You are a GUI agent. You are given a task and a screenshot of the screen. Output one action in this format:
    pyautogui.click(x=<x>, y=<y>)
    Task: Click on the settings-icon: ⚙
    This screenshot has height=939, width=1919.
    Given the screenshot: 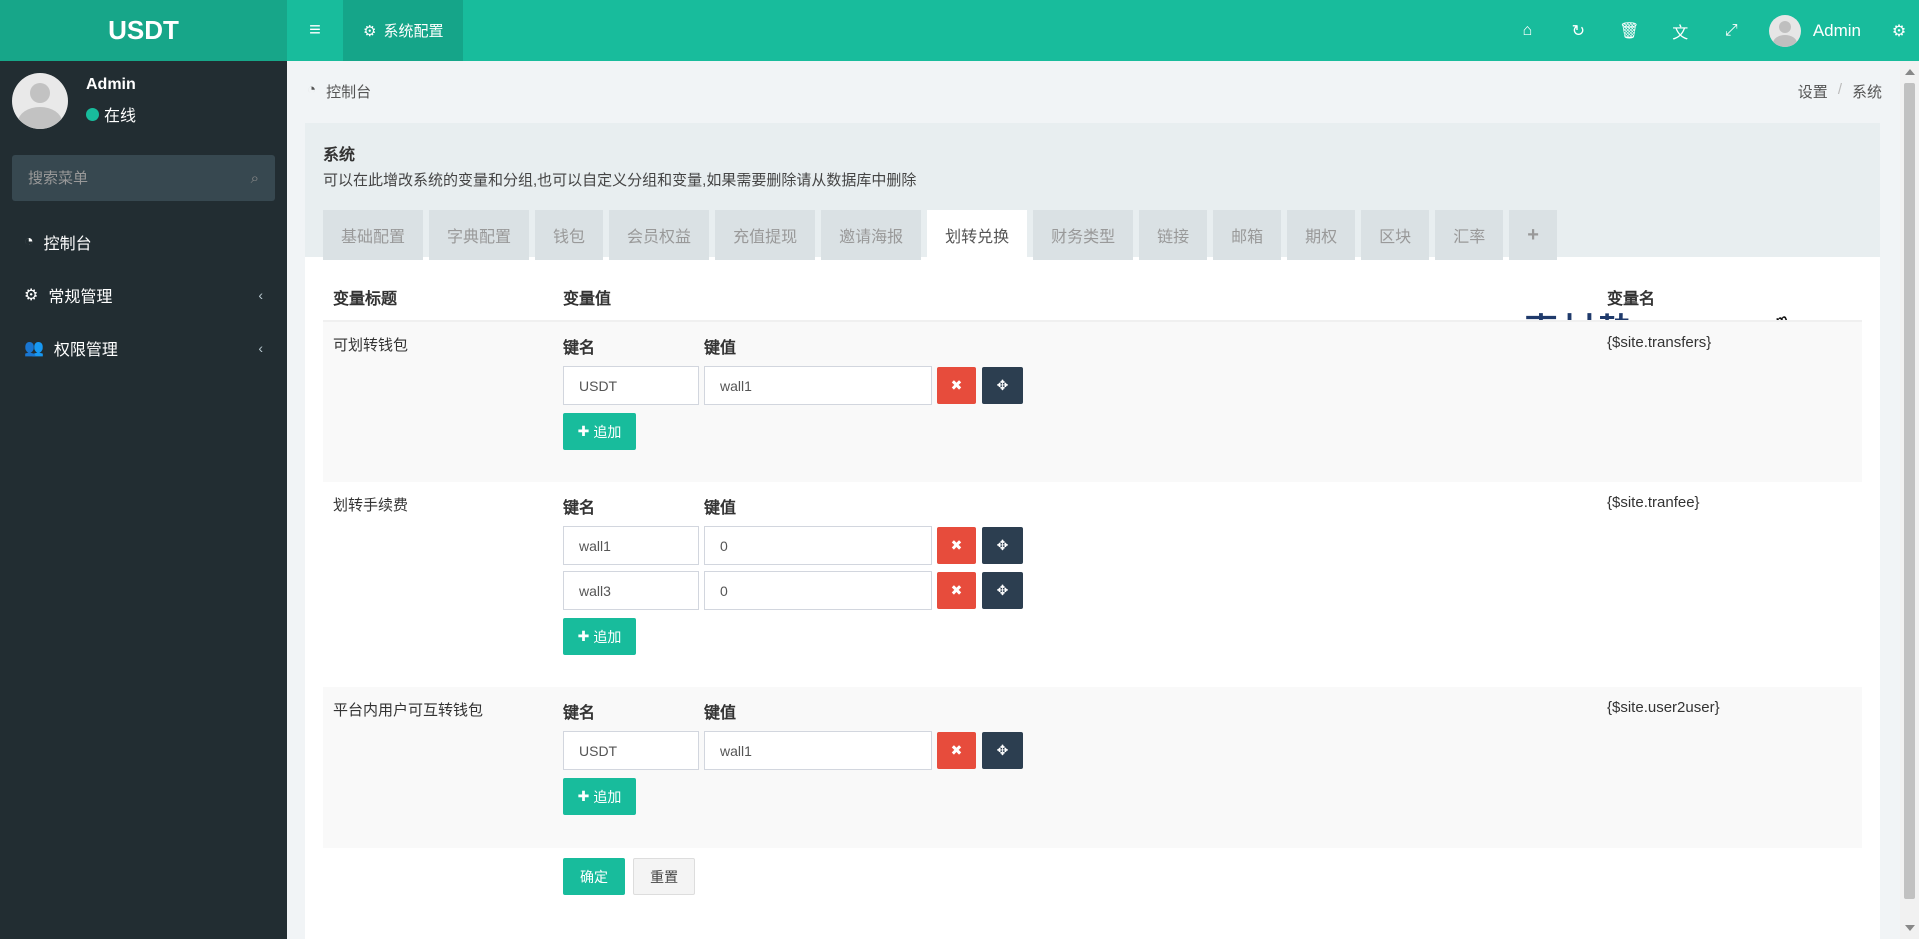 What is the action you would take?
    pyautogui.click(x=1899, y=30)
    